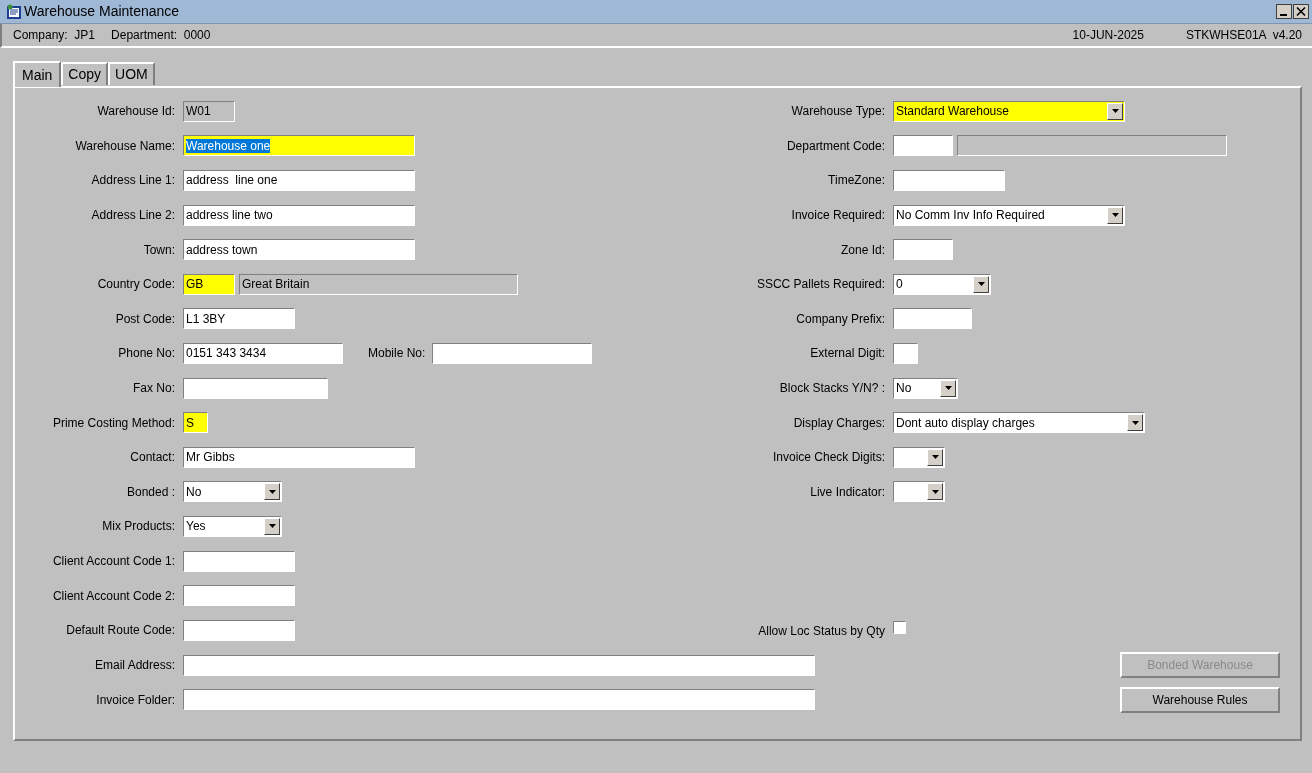 The width and height of the screenshot is (1312, 773). What do you see at coordinates (113, 596) in the screenshot?
I see `field-label: Client Account Code 2:` at bounding box center [113, 596].